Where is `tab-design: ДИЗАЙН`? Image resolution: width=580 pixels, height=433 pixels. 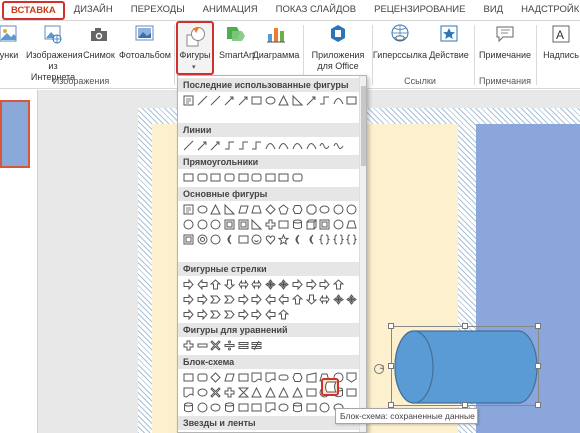
tab-design: ДИЗАЙН is located at coordinates (93, 10).